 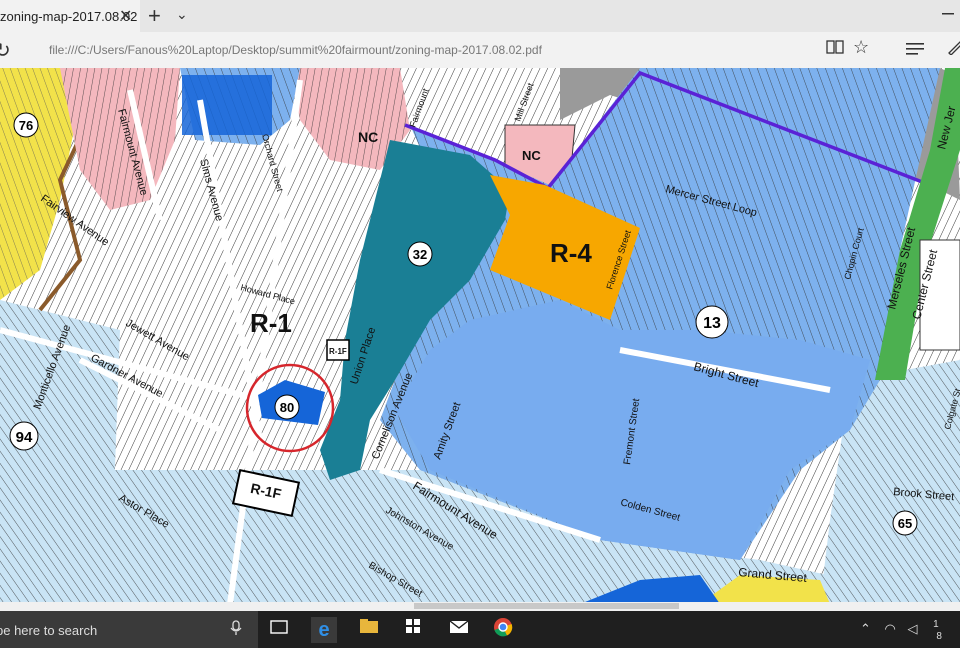 I want to click on tab-title: zoning-map-2017.08.02, so click(x=69, y=16).